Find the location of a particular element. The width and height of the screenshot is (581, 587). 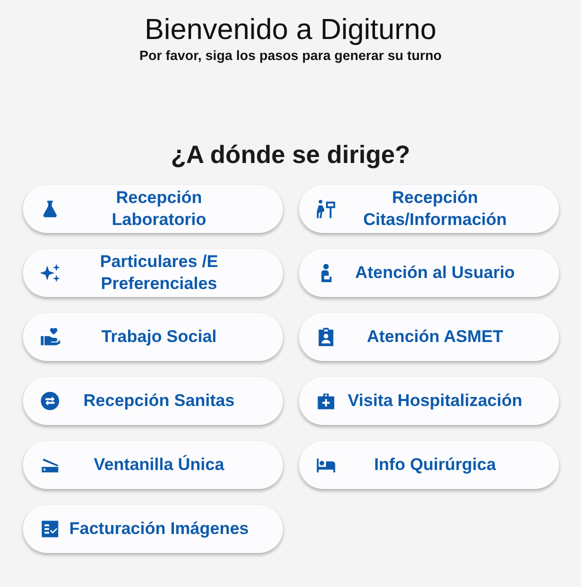

destination-button: Trabajo Social is located at coordinates (152, 337).